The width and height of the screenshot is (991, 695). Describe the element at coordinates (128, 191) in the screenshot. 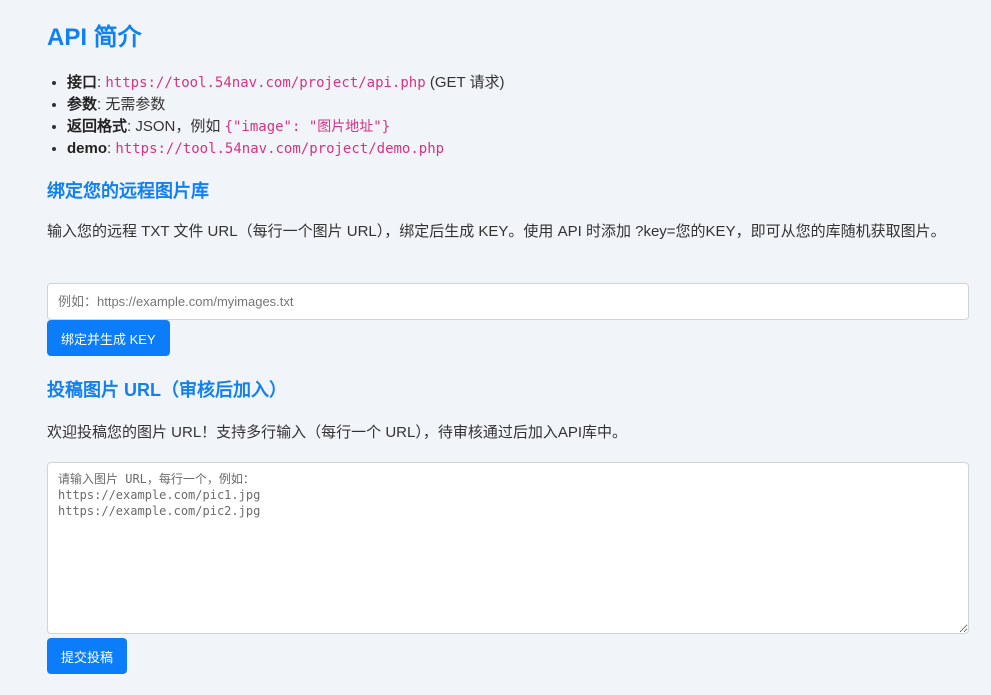

I see `bind-heading: 绑定您的远程图片库` at that location.